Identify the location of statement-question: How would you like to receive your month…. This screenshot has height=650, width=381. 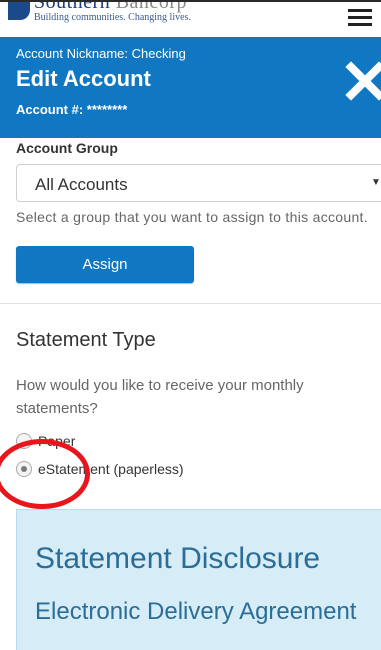
(160, 397).